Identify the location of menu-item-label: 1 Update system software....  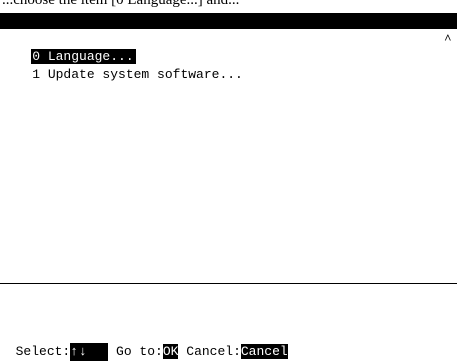
(137, 74).